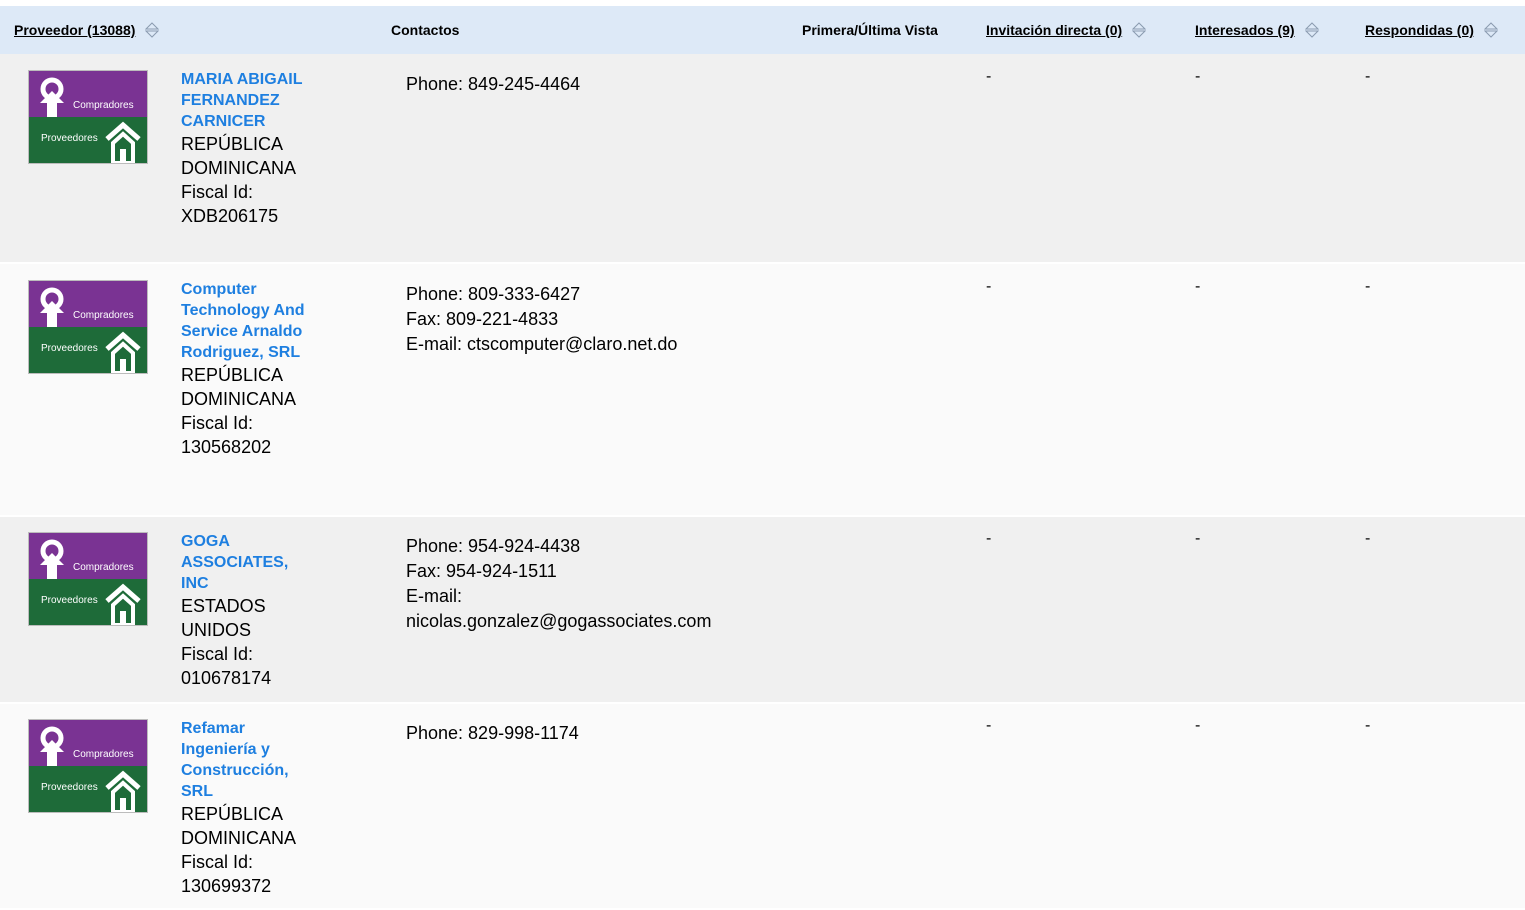 The height and width of the screenshot is (910, 1525). I want to click on header-respondidas: Respondidas (0), so click(1431, 30).